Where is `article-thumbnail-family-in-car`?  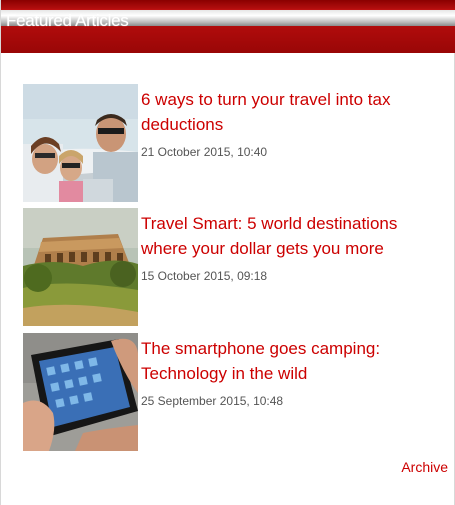
article-thumbnail-family-in-car is located at coordinates (80, 143).